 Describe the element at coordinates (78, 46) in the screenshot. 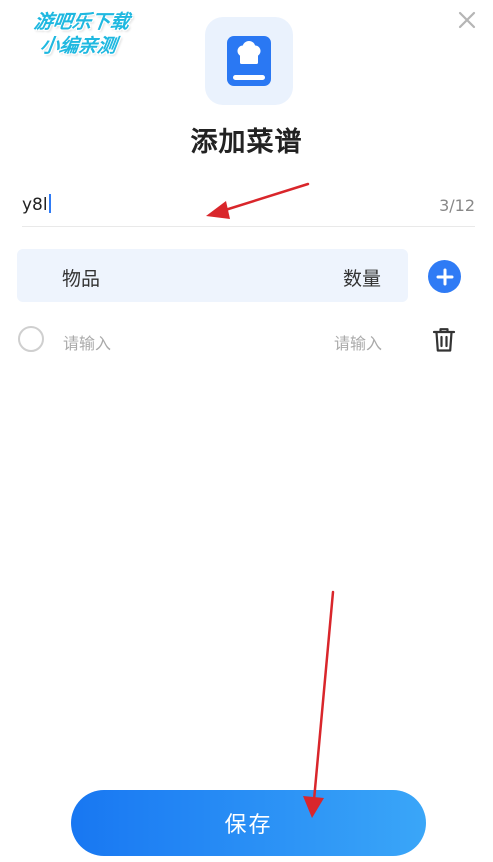

I see `watermark-line-2: 小编亲测` at that location.